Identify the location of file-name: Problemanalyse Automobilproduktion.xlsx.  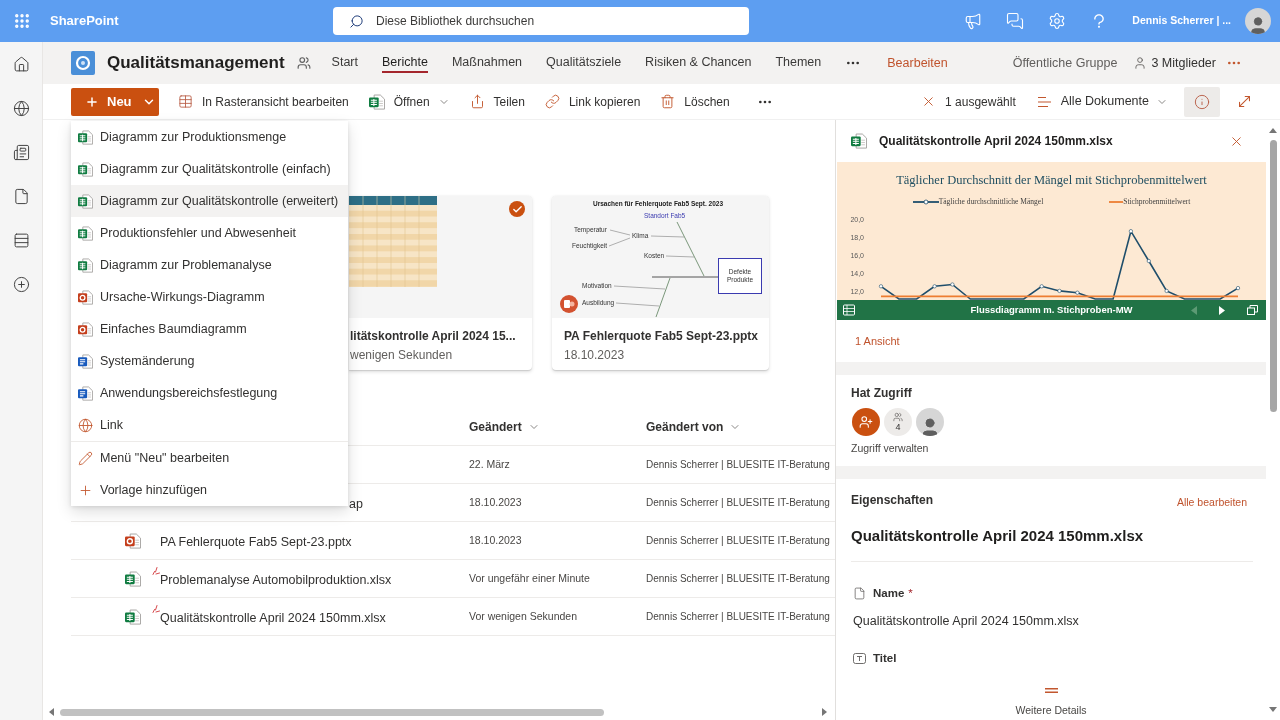
(276, 579).